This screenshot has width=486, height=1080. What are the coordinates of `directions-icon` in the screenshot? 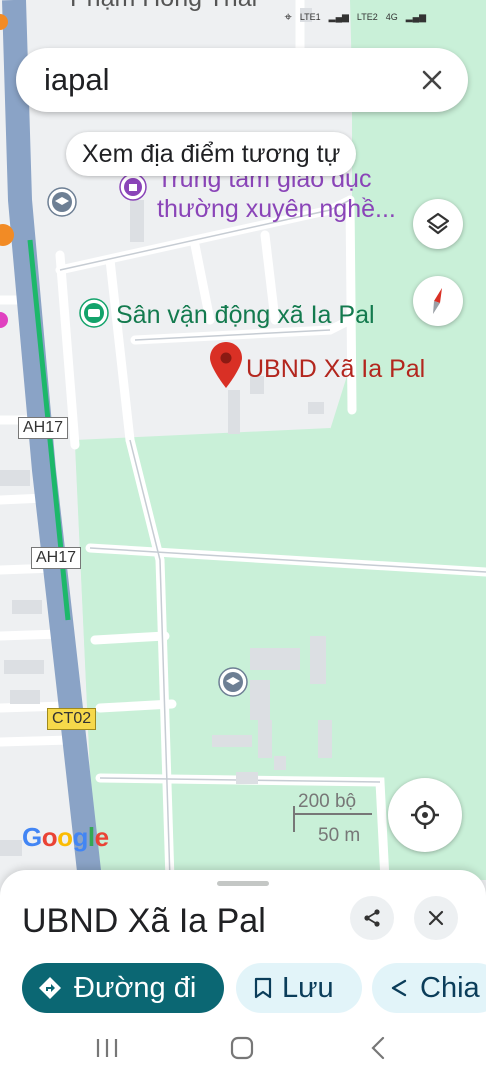 It's located at (50, 988).